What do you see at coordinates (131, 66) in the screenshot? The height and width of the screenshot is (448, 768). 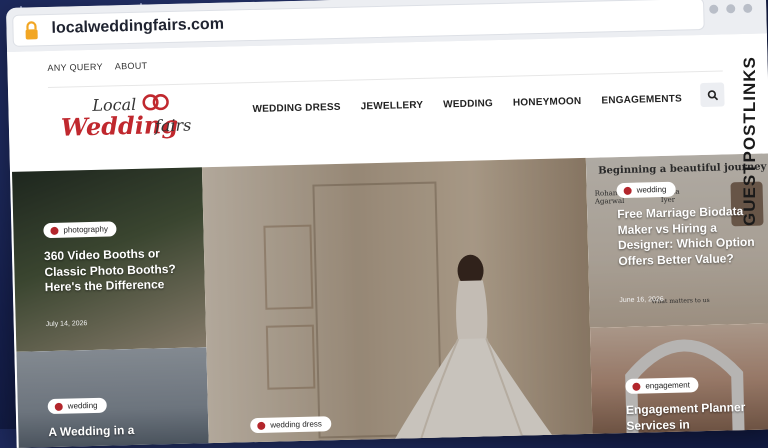 I see `top-nav-about: ABOUT` at bounding box center [131, 66].